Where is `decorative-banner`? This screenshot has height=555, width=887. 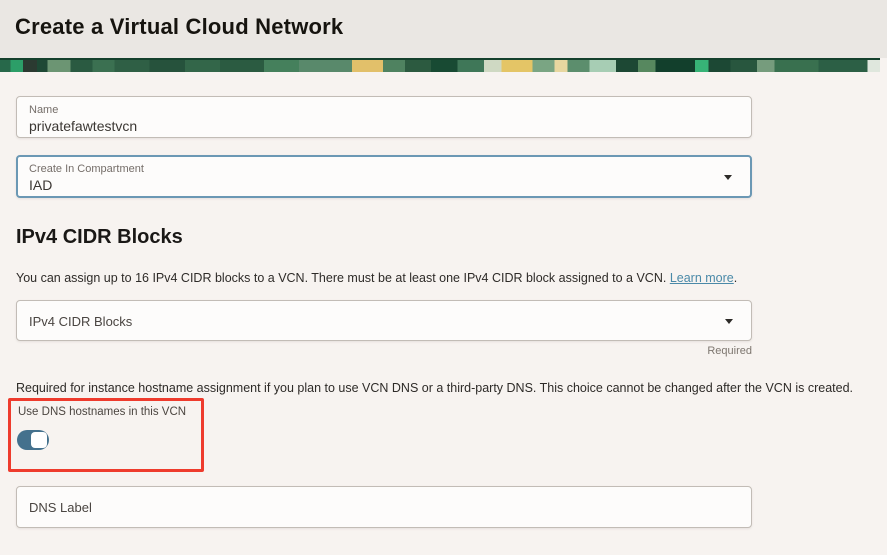 decorative-banner is located at coordinates (440, 65).